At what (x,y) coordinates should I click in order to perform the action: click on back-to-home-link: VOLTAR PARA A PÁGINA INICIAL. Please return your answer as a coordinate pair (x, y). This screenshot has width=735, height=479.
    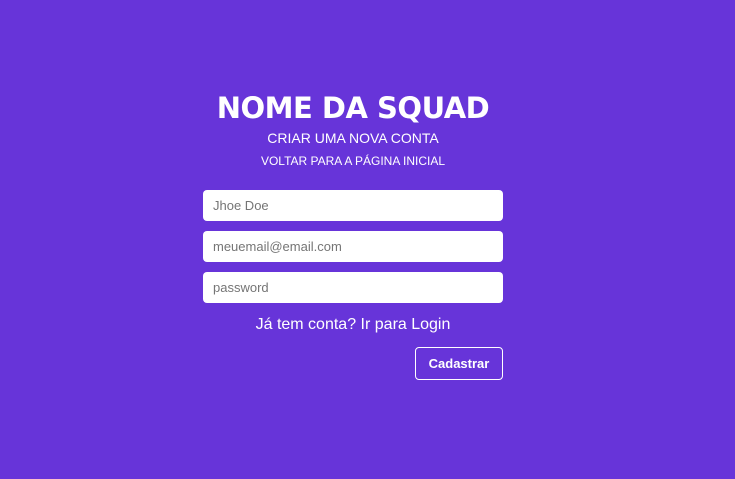
    Looking at the image, I should click on (353, 161).